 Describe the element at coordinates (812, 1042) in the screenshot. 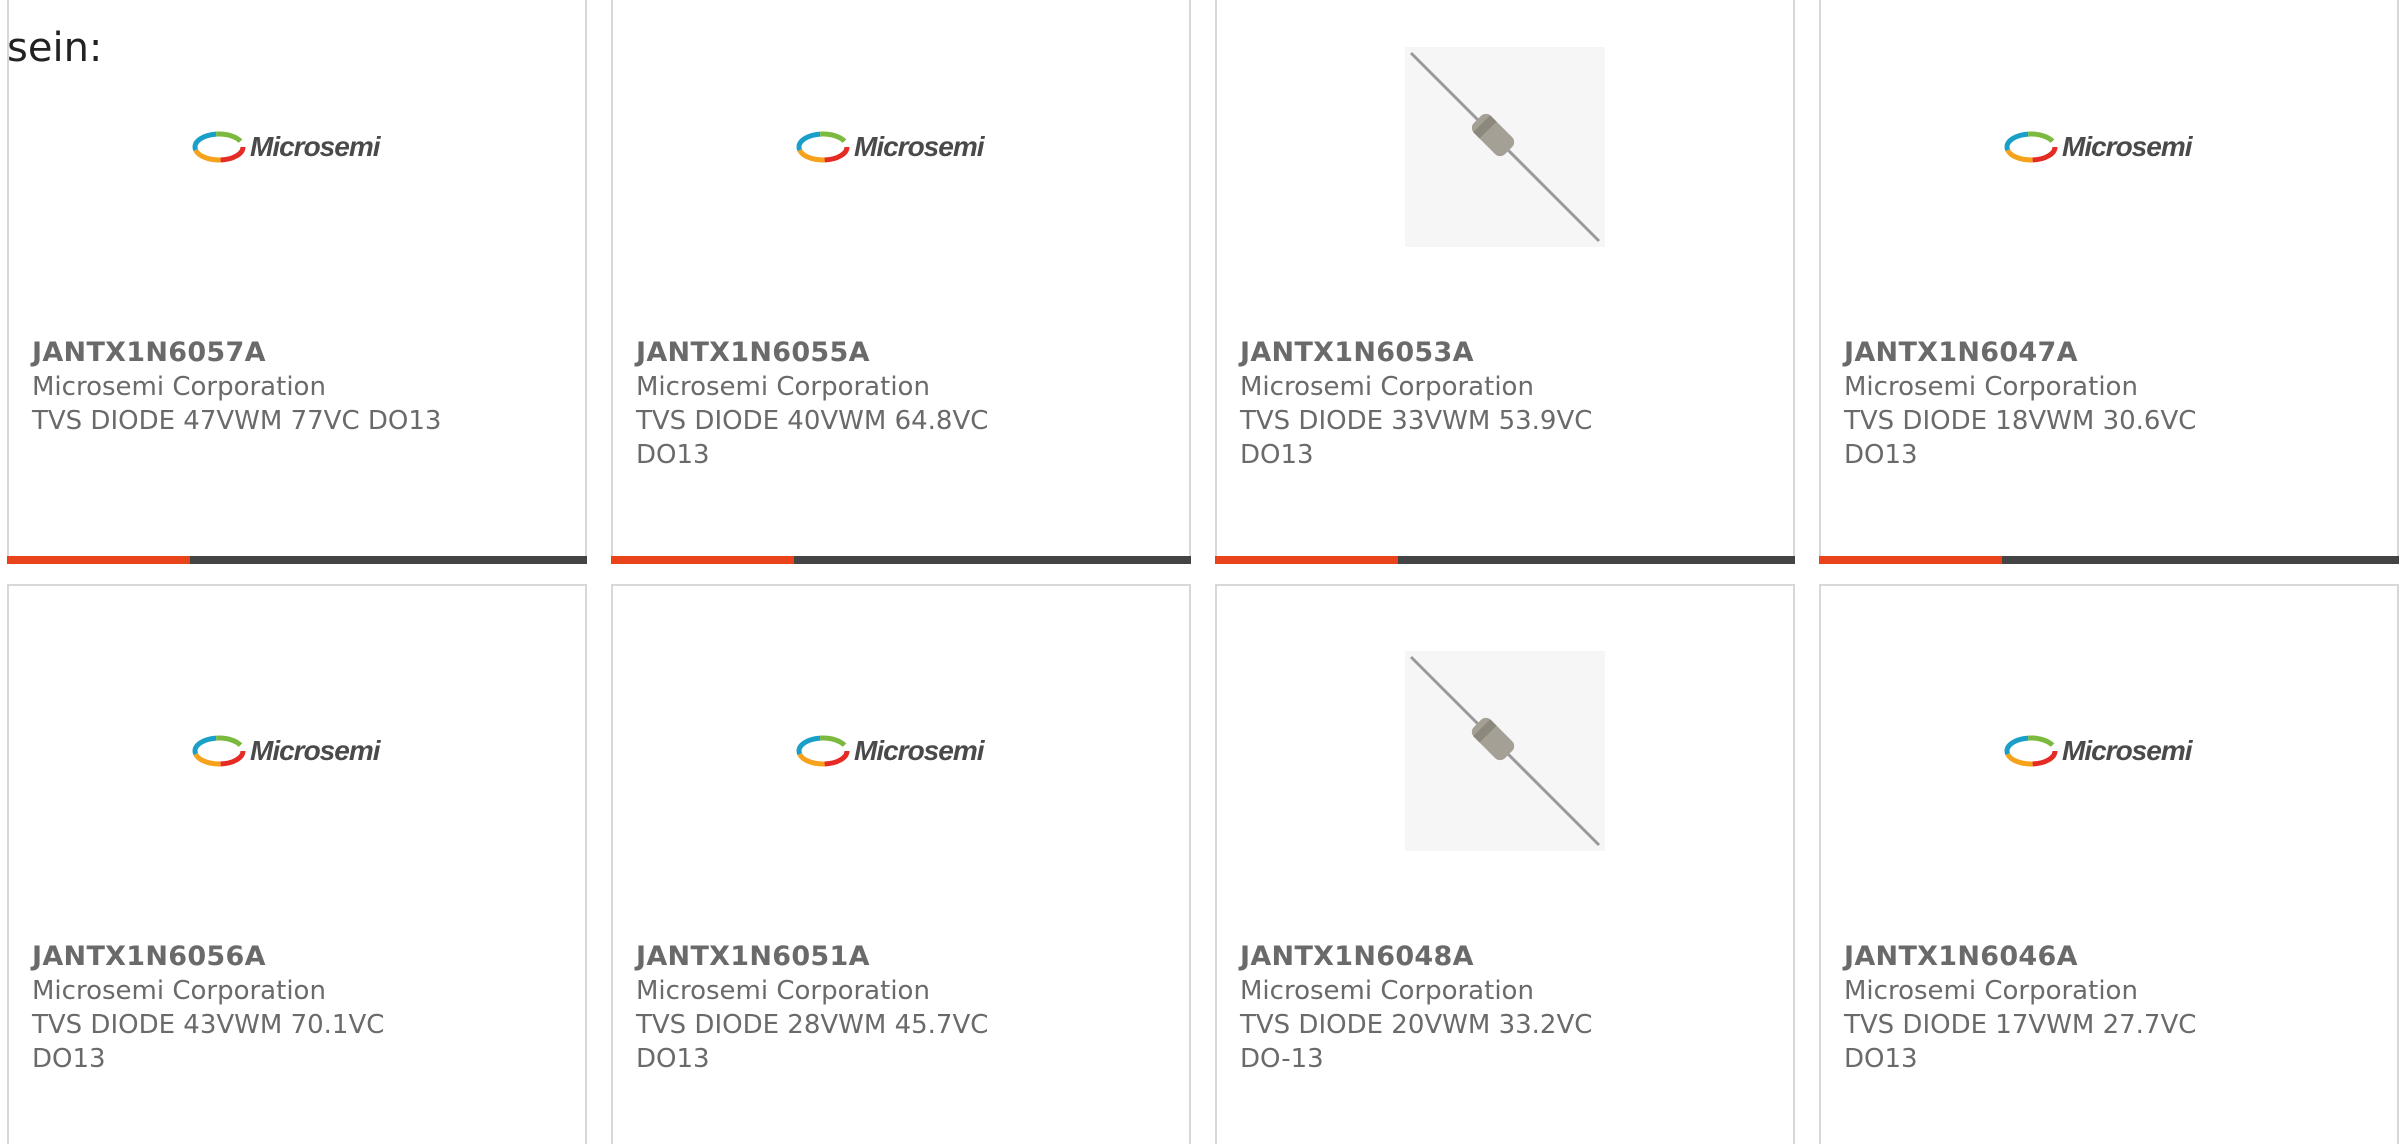

I see `description: TVS DIODE 28VWM 45.7VC DO13` at that location.